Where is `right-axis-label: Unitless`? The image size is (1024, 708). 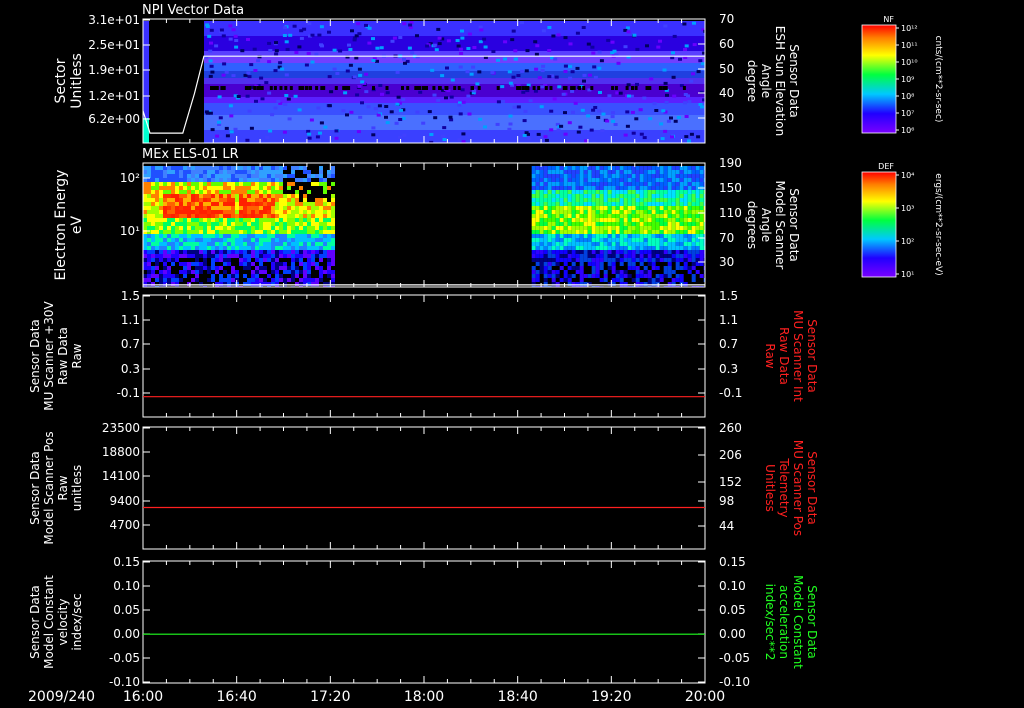
right-axis-label: Unitless is located at coordinates (770, 488).